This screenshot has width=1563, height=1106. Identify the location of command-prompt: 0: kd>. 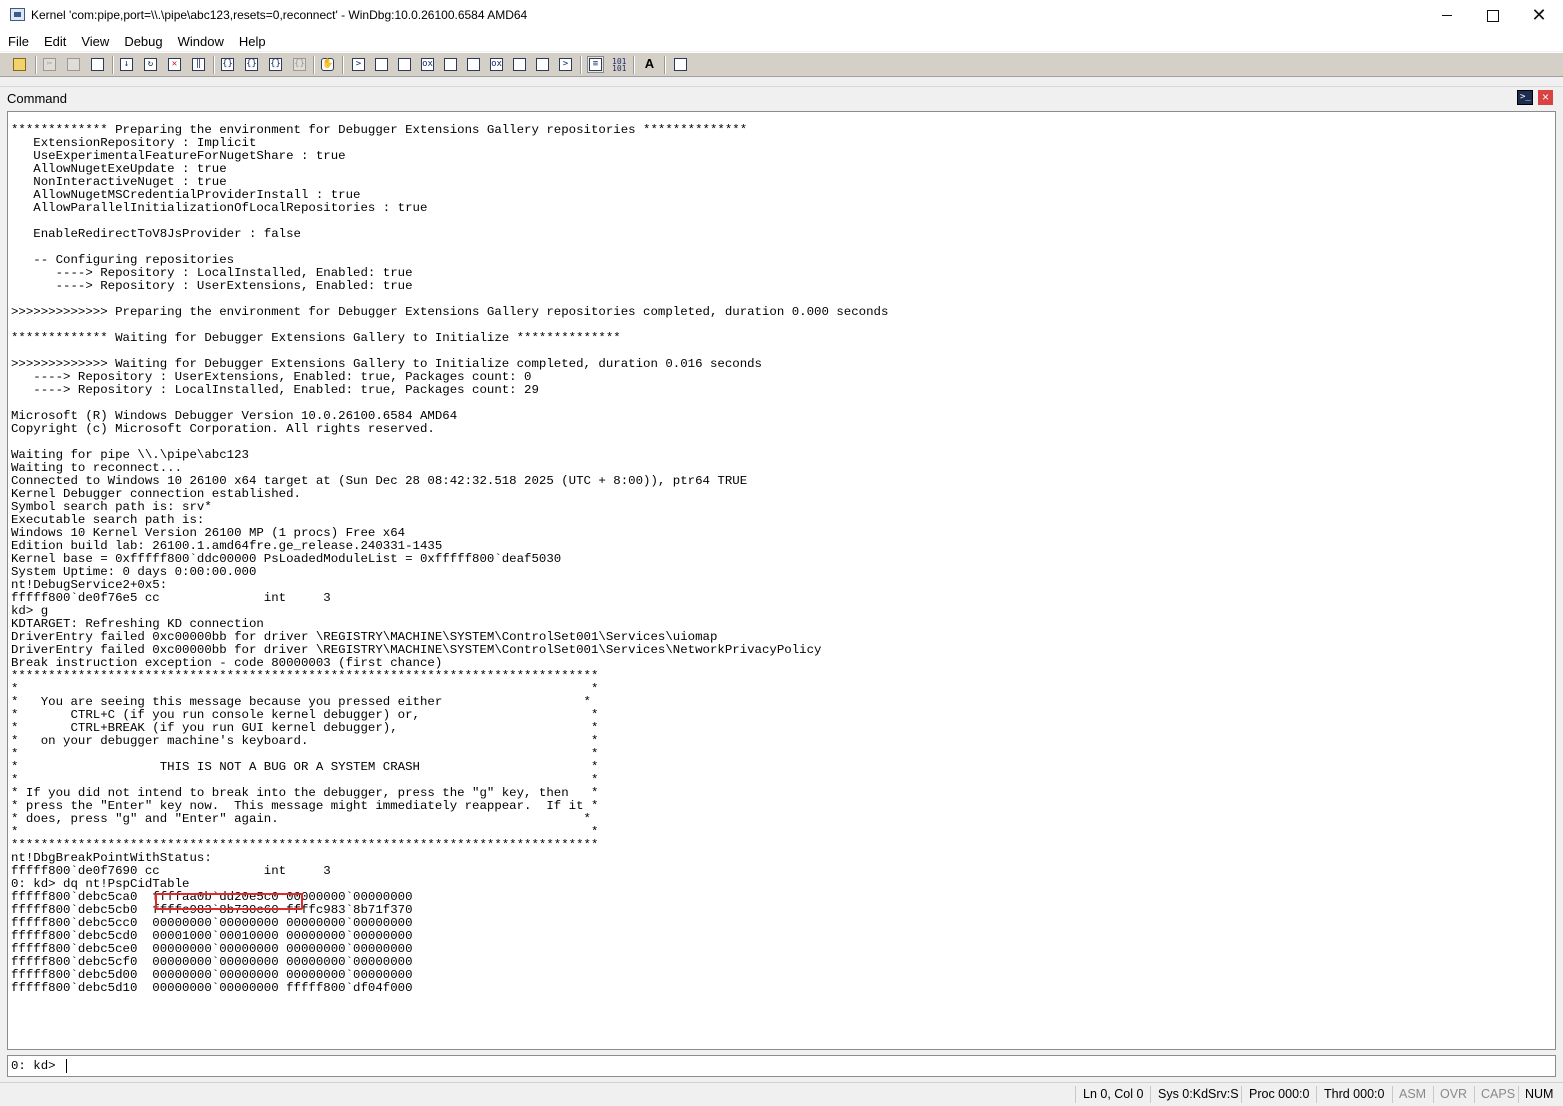
(33, 1066).